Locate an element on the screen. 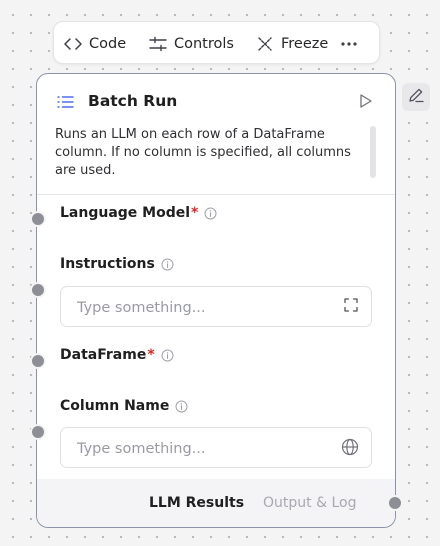  instructions-input is located at coordinates (207, 307).